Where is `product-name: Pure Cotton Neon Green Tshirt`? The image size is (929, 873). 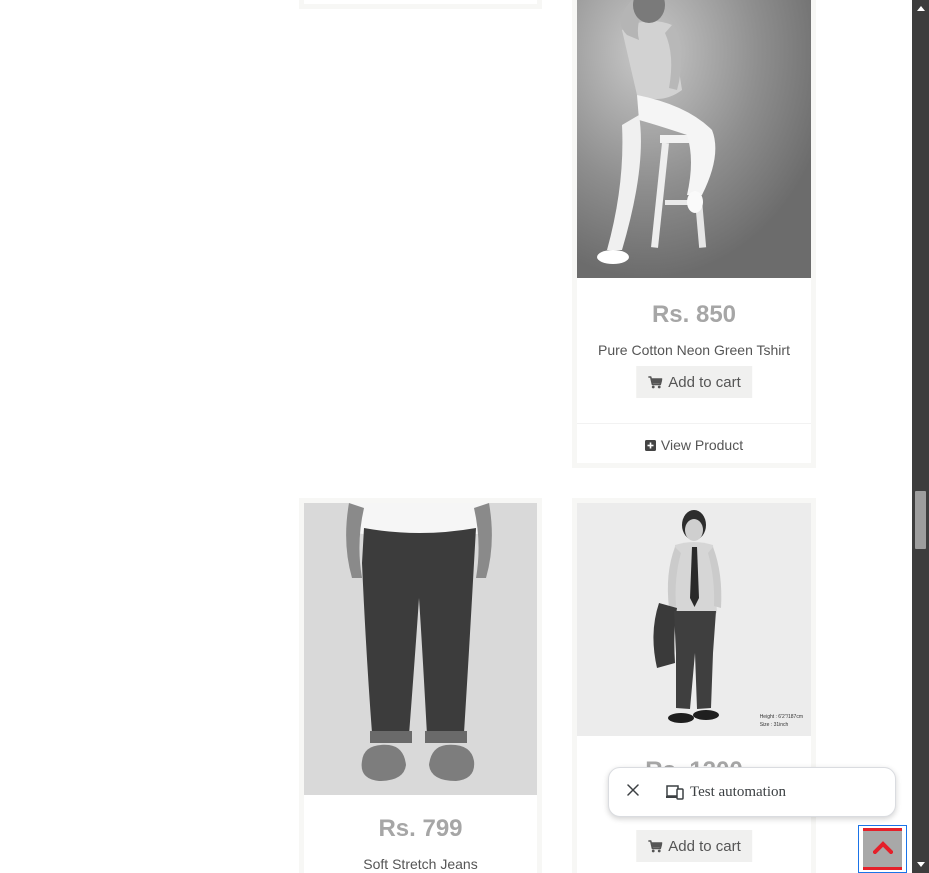
product-name: Pure Cotton Neon Green Tshirt is located at coordinates (694, 350).